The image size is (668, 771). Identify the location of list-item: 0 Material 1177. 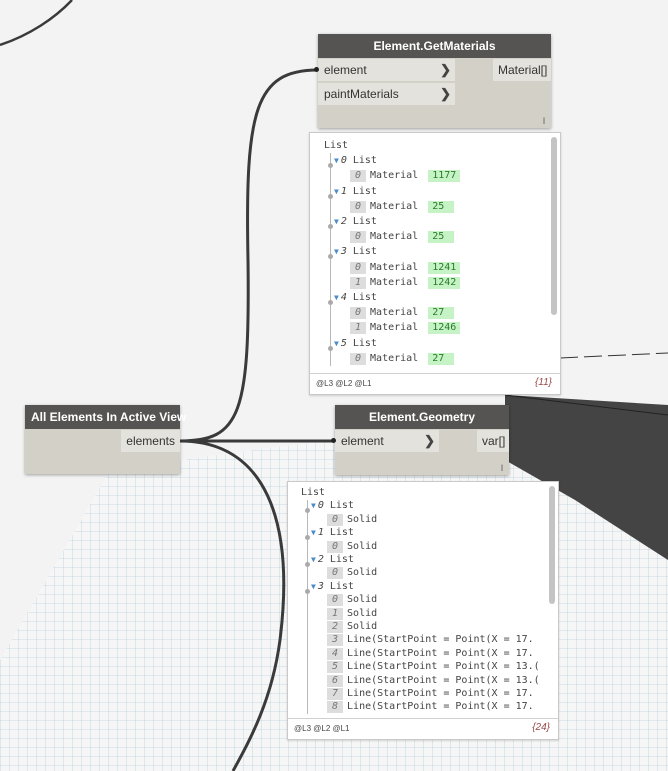
(405, 176).